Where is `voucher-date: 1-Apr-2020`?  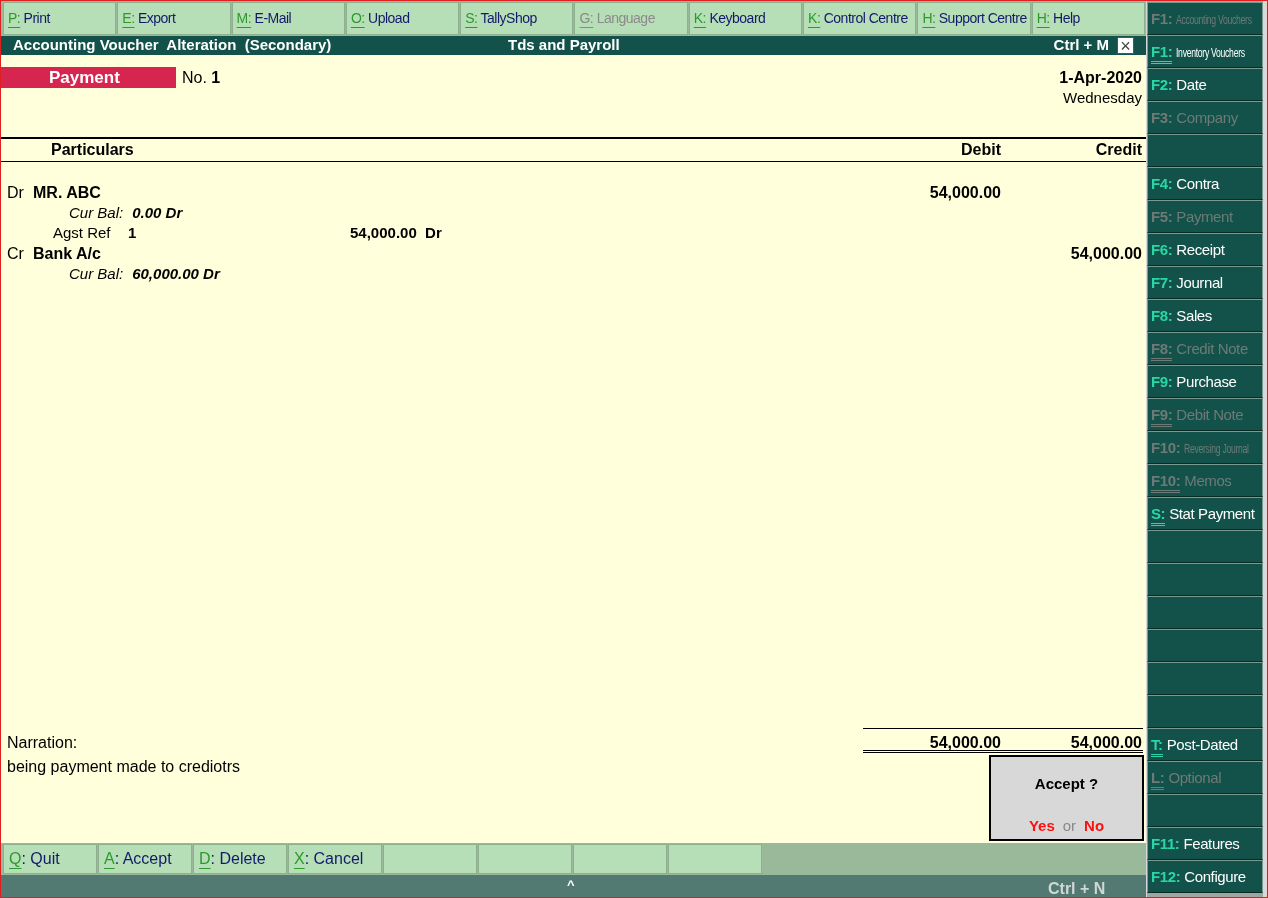
voucher-date: 1-Apr-2020 is located at coordinates (1100, 78).